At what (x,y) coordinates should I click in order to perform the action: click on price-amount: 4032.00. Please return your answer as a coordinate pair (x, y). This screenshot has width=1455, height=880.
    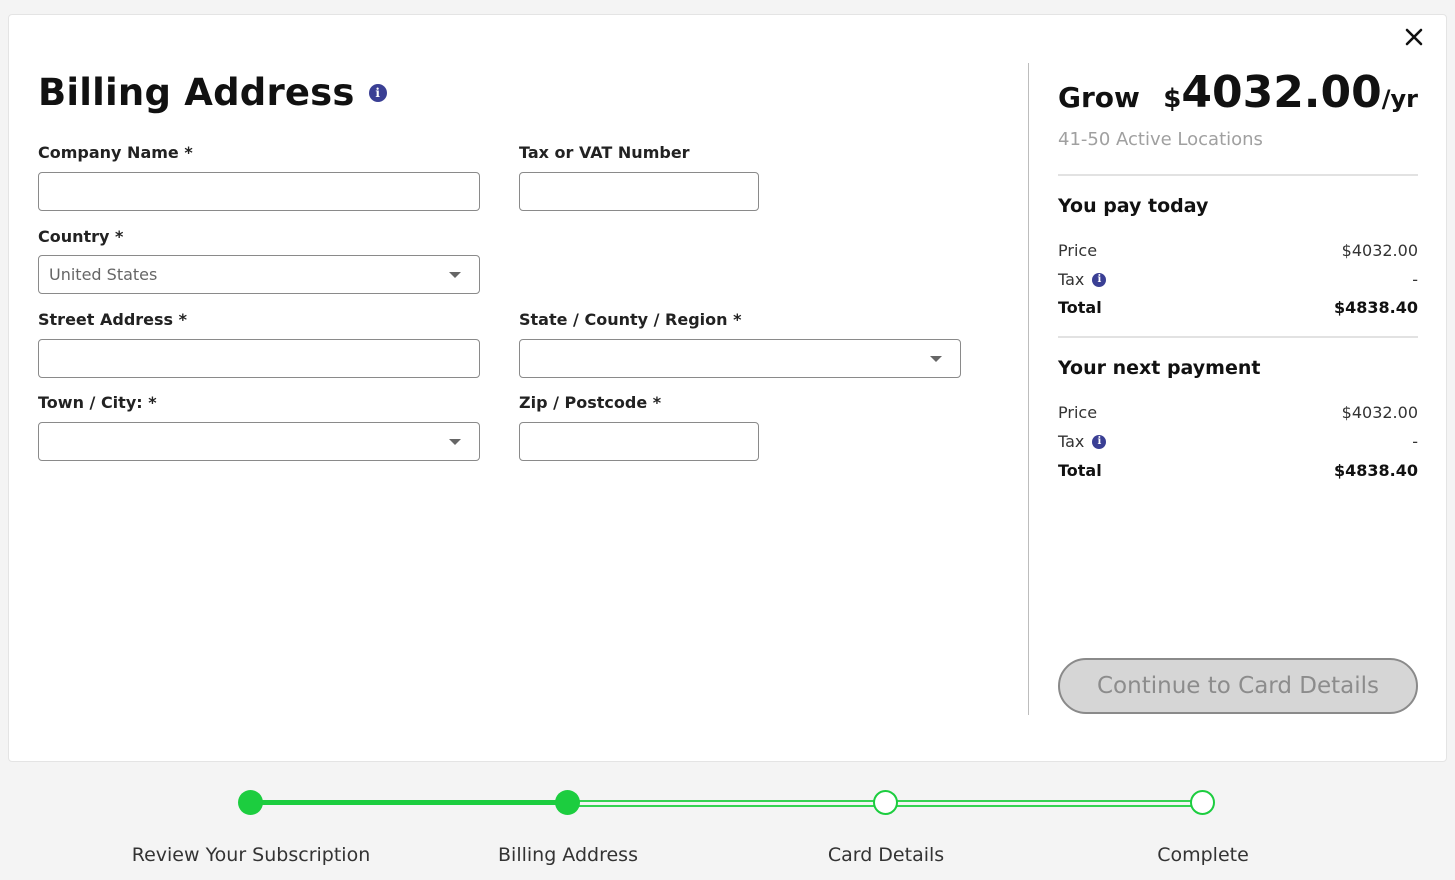
    Looking at the image, I should click on (1281, 92).